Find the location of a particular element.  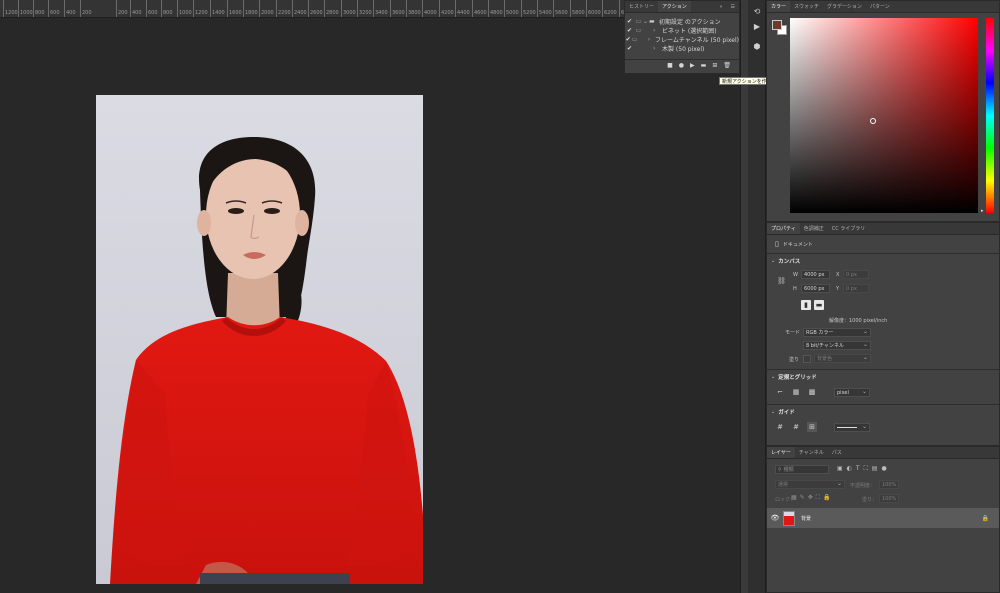

layer-name: 背景 is located at coordinates (806, 518).